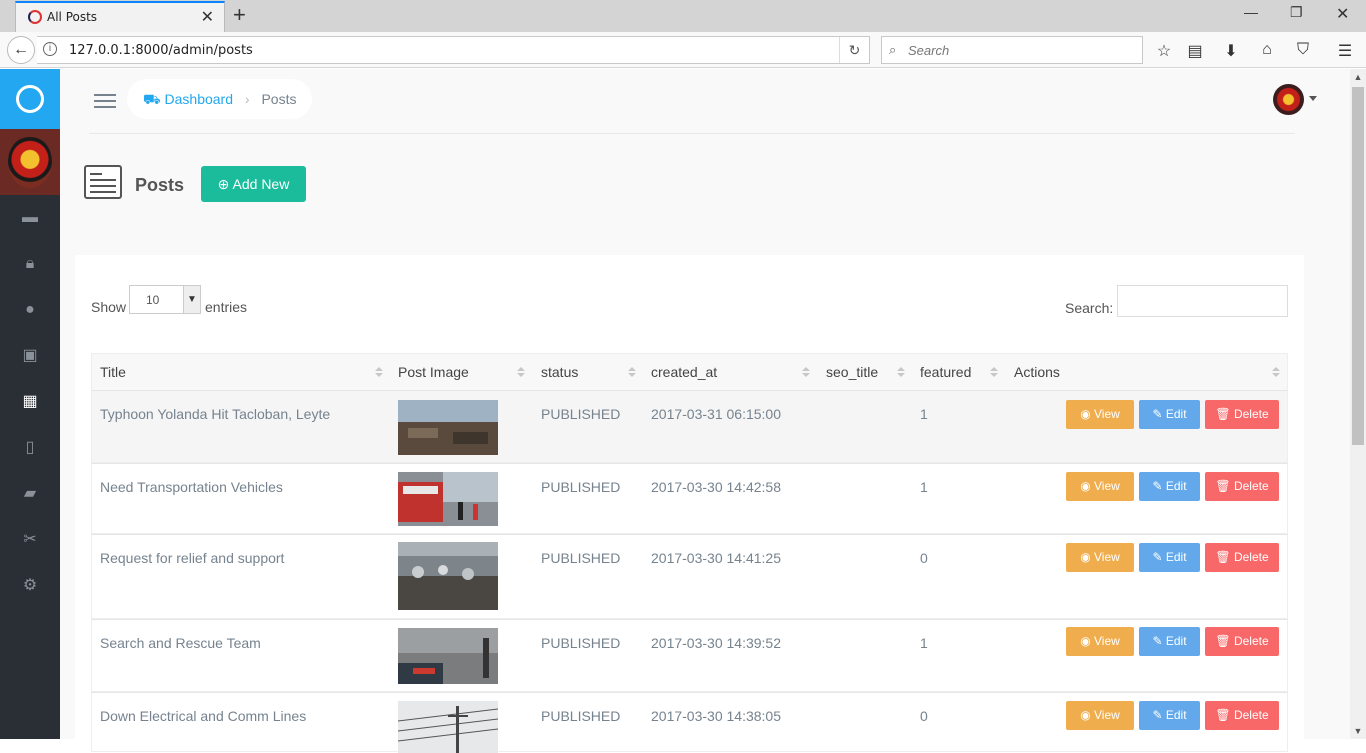 The image size is (1366, 753). What do you see at coordinates (21, 50) in the screenshot?
I see `back-arrow-icon: ←` at bounding box center [21, 50].